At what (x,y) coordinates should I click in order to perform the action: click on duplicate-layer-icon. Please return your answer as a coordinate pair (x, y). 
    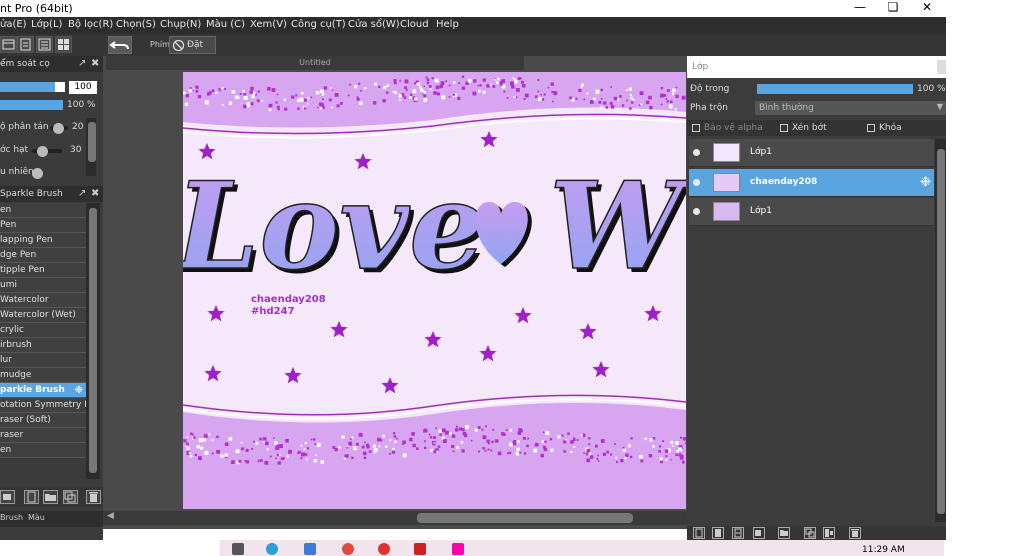
    Looking at the image, I should click on (810, 533).